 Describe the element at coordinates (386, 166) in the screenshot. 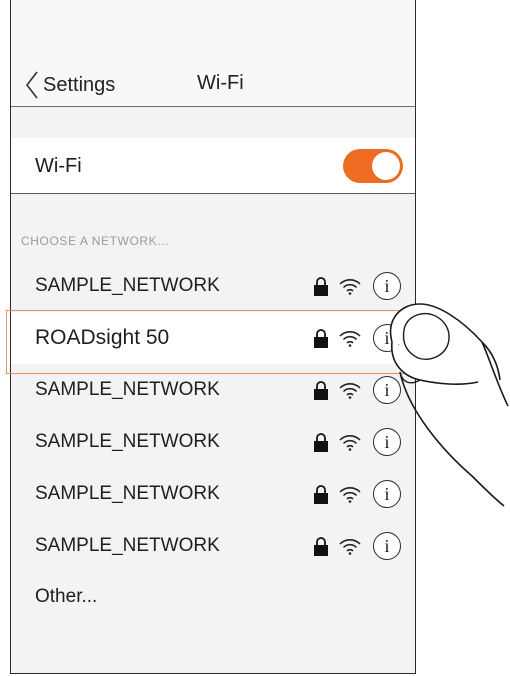

I see `toggle-knob` at that location.